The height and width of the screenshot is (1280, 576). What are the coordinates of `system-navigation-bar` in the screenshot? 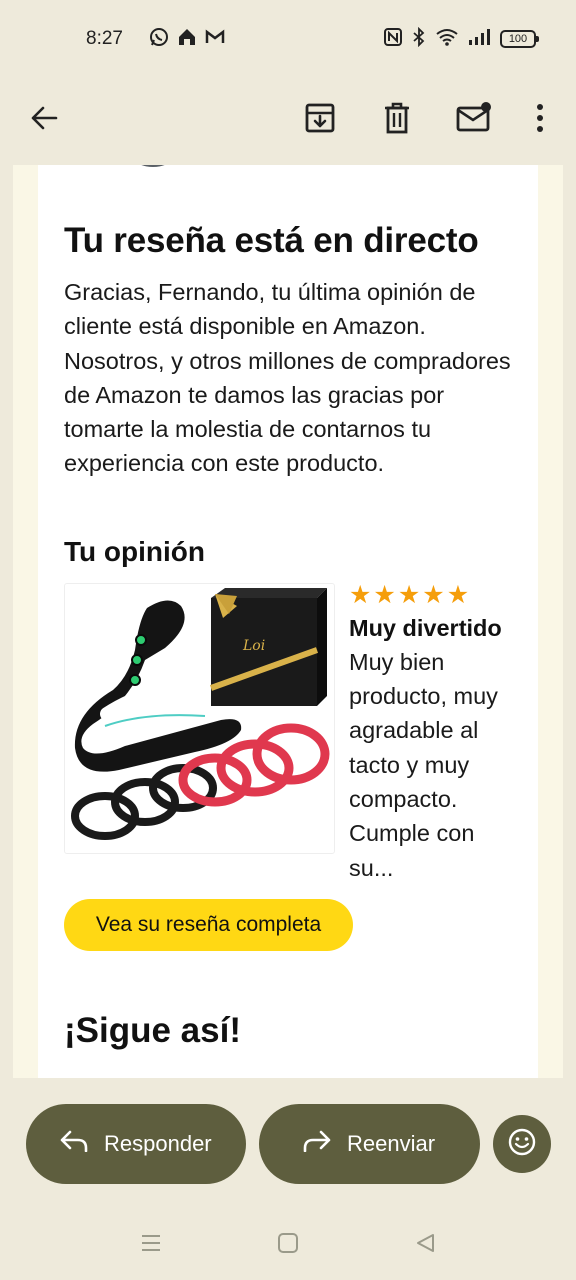 It's located at (288, 1245).